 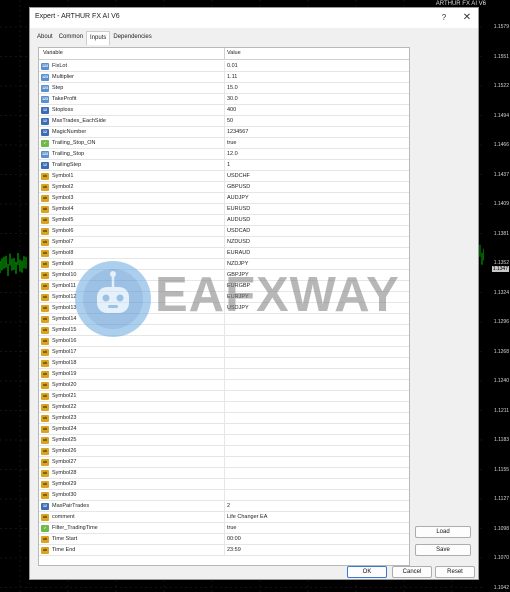 I want to click on table-row: ab Symbol23, so click(x=224, y=418).